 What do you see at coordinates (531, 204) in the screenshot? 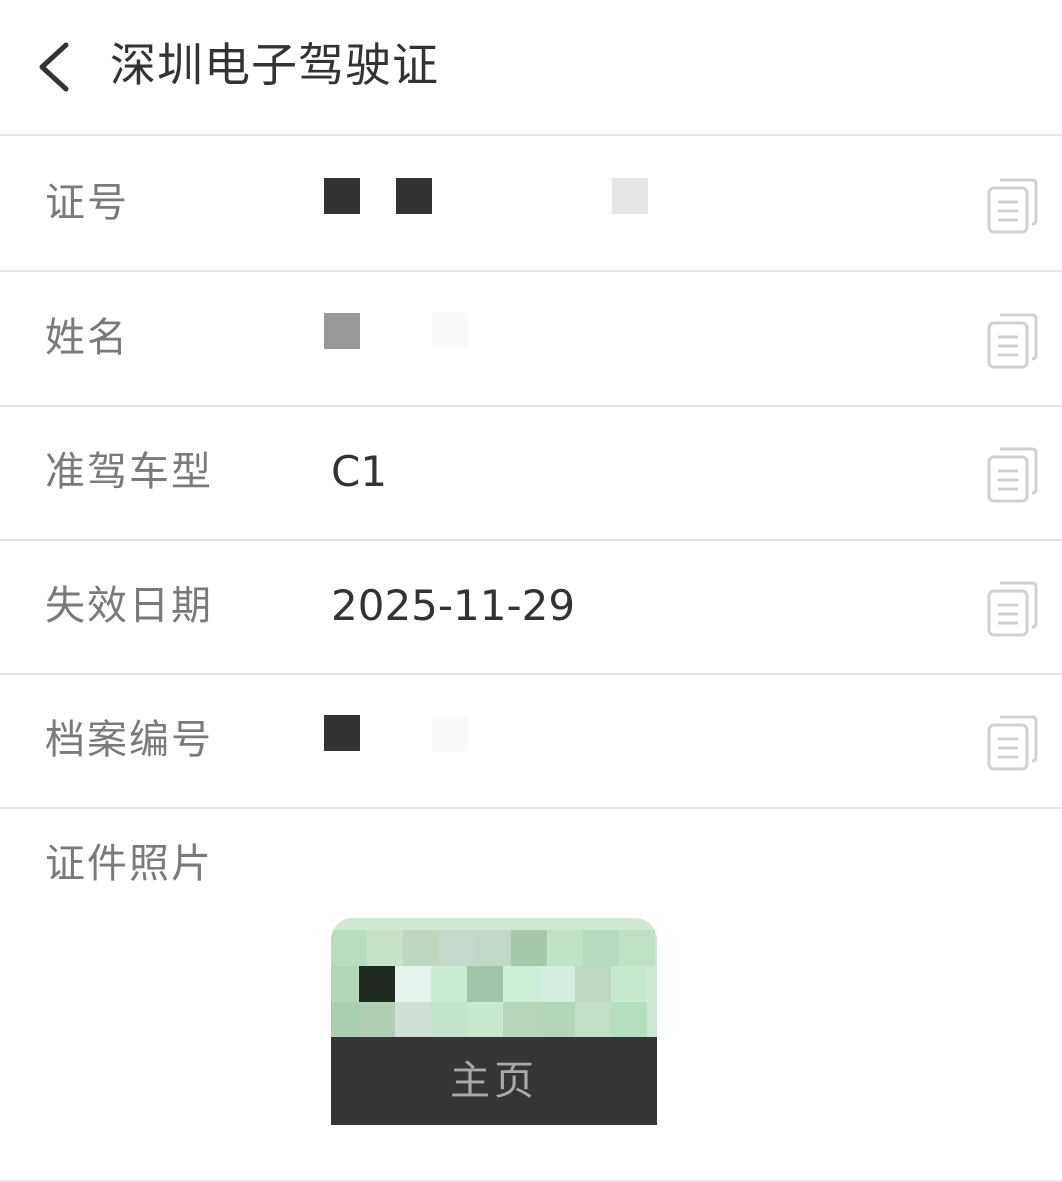
I see `info-row-license-number: 证号` at bounding box center [531, 204].